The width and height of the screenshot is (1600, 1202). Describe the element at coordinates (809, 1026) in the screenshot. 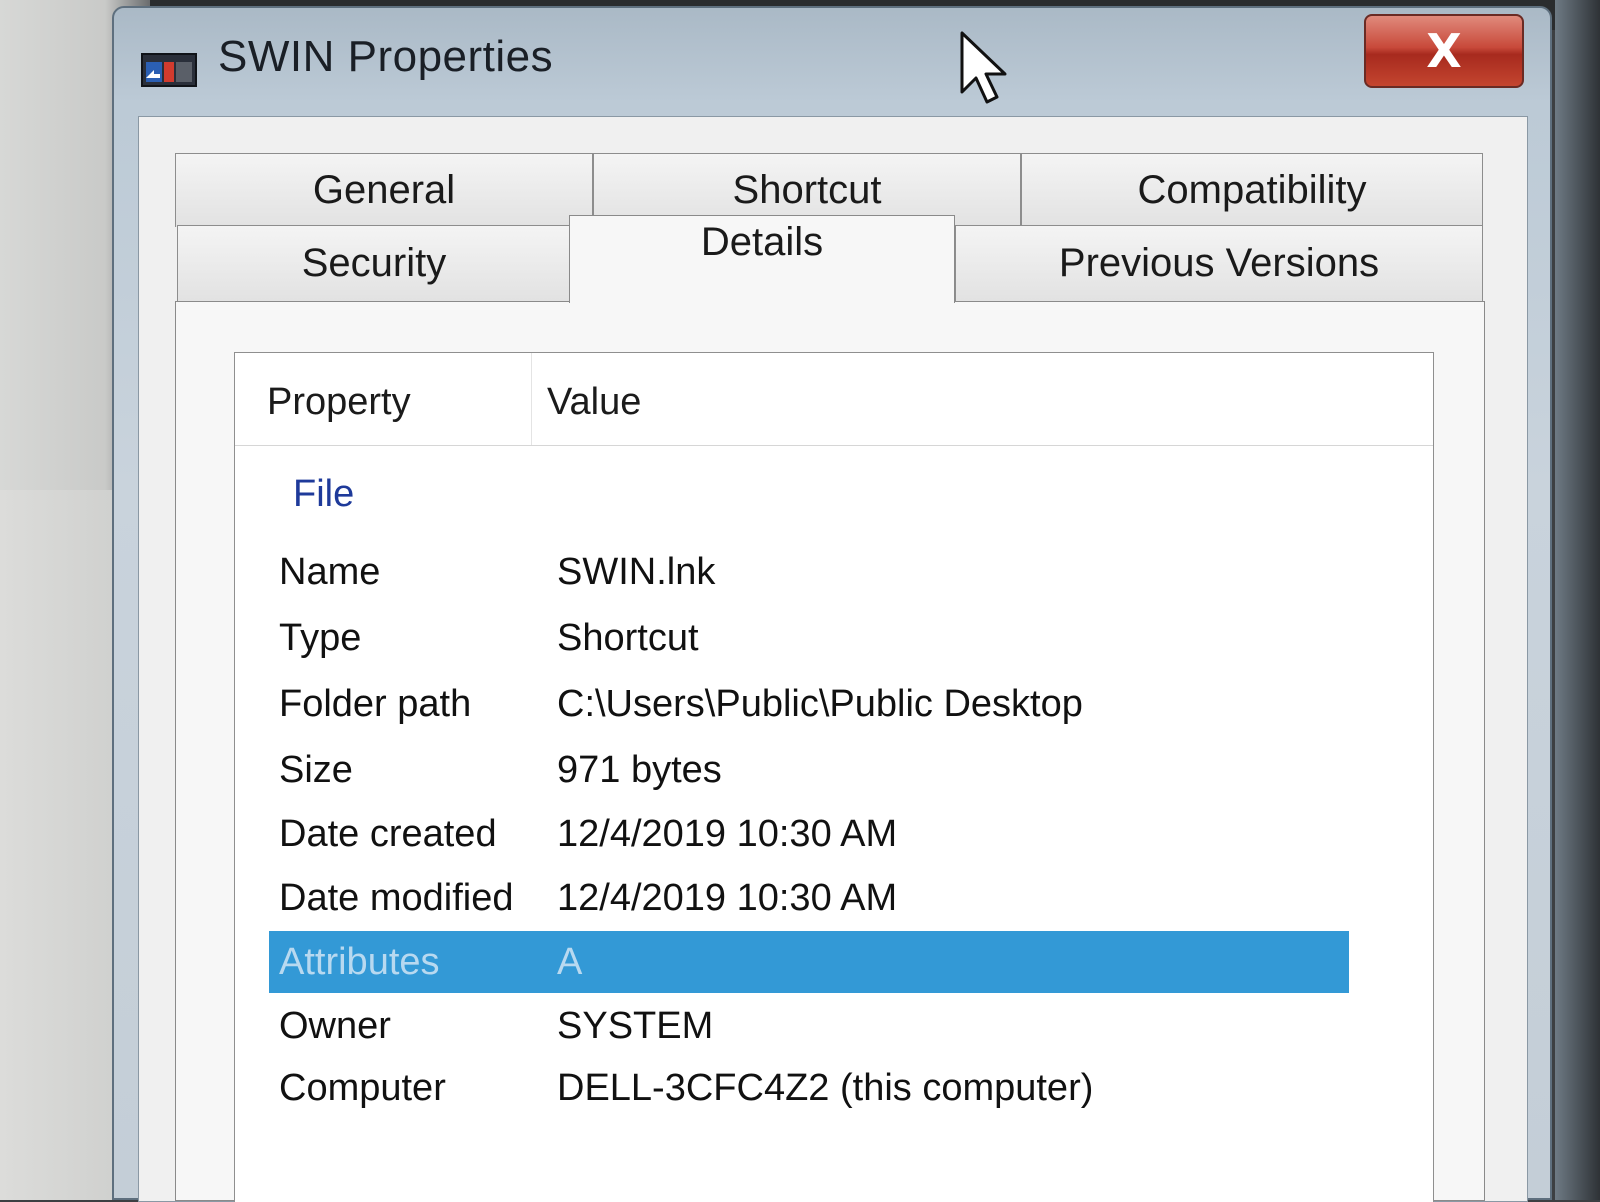

I see `list-row-owner: Owner SYSTEM` at that location.